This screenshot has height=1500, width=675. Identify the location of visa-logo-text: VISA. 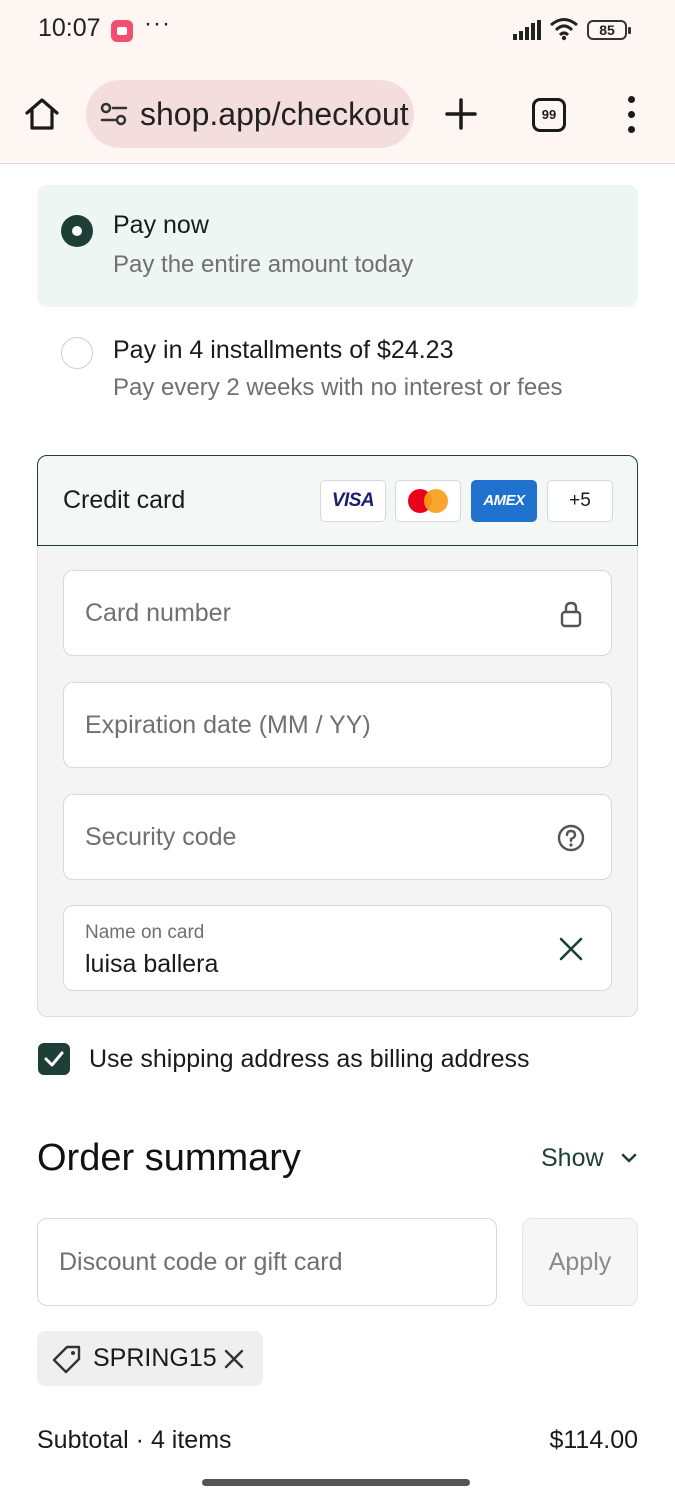
(353, 500).